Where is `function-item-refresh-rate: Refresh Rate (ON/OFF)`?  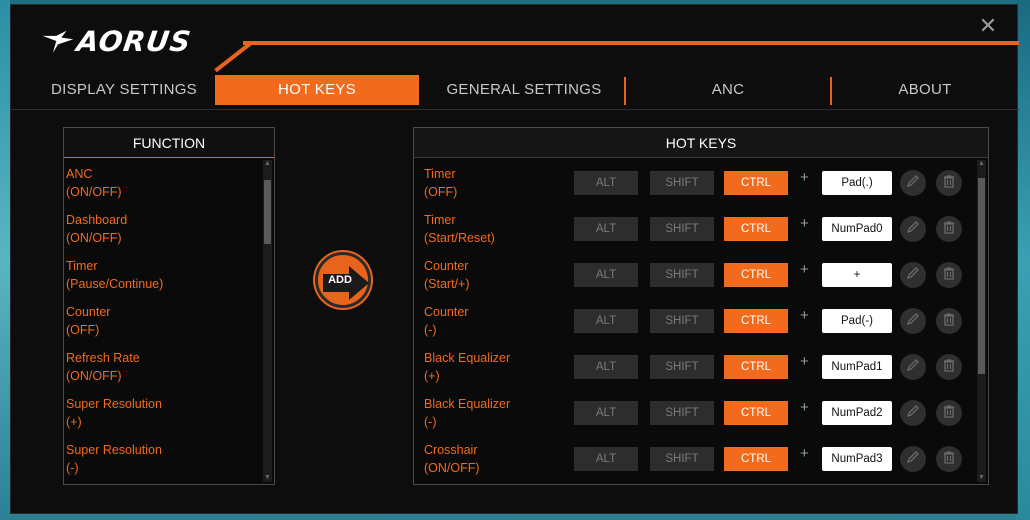 function-item-refresh-rate: Refresh Rate (ON/OFF) is located at coordinates (163, 366).